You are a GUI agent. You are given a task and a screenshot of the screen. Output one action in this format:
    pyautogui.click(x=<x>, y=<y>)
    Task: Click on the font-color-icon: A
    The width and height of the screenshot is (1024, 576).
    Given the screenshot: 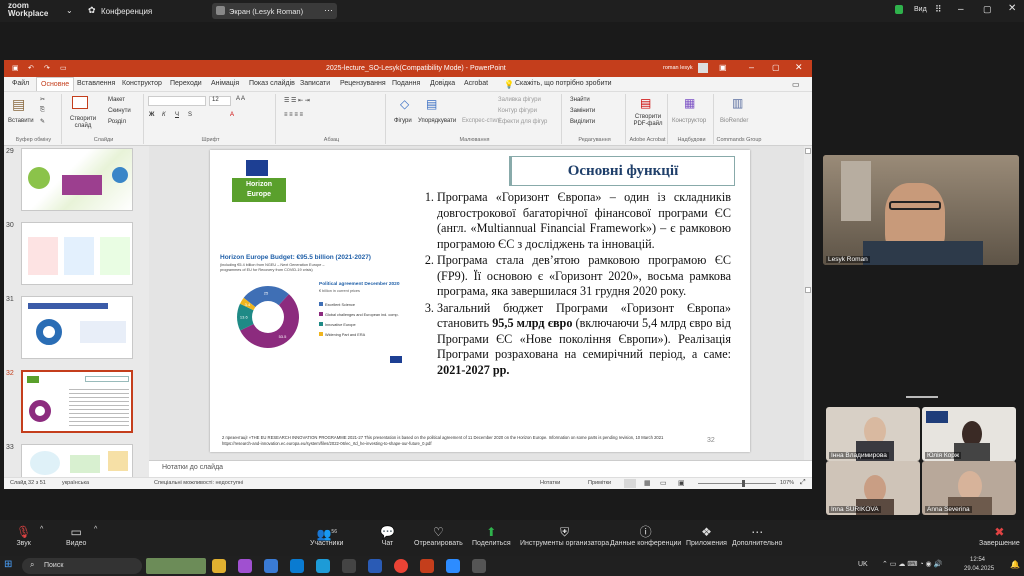 What is the action you would take?
    pyautogui.click(x=232, y=115)
    